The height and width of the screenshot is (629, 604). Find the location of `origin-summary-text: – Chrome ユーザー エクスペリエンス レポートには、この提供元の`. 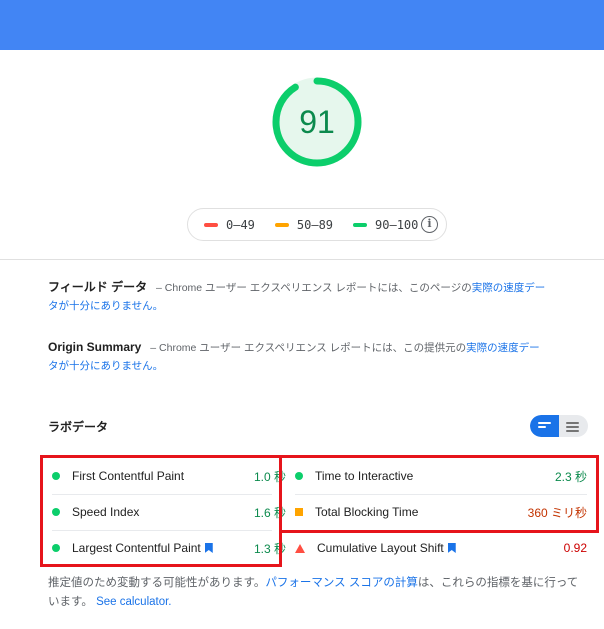

origin-summary-text: – Chrome ユーザー エクスペリエンス レポートには、この提供元の is located at coordinates (307, 348).